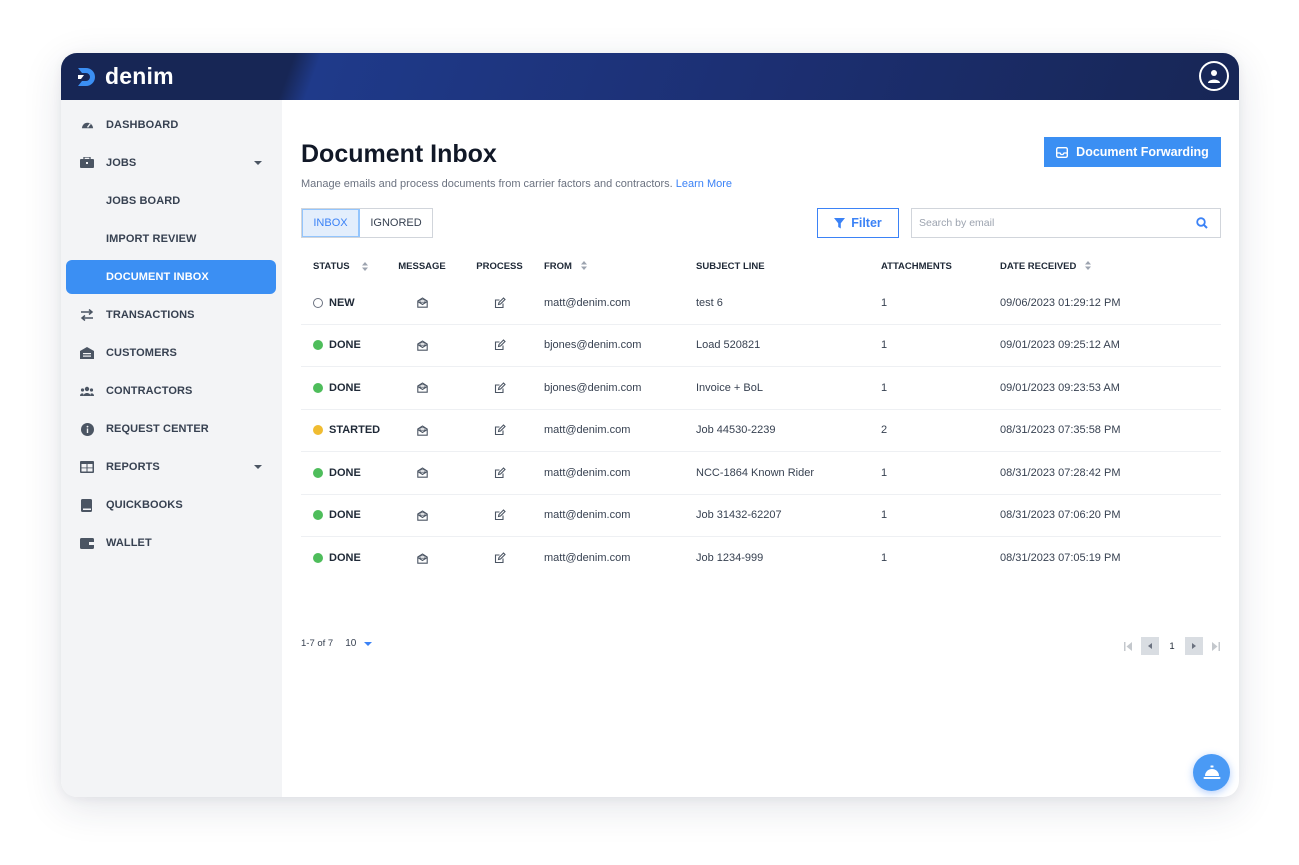 The width and height of the screenshot is (1299, 865). I want to click on user-icon, so click(1214, 76).